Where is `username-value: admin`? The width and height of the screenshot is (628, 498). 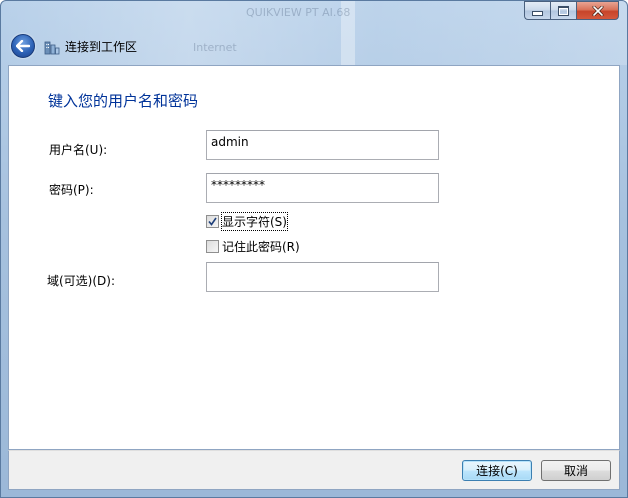
username-value: admin is located at coordinates (230, 142).